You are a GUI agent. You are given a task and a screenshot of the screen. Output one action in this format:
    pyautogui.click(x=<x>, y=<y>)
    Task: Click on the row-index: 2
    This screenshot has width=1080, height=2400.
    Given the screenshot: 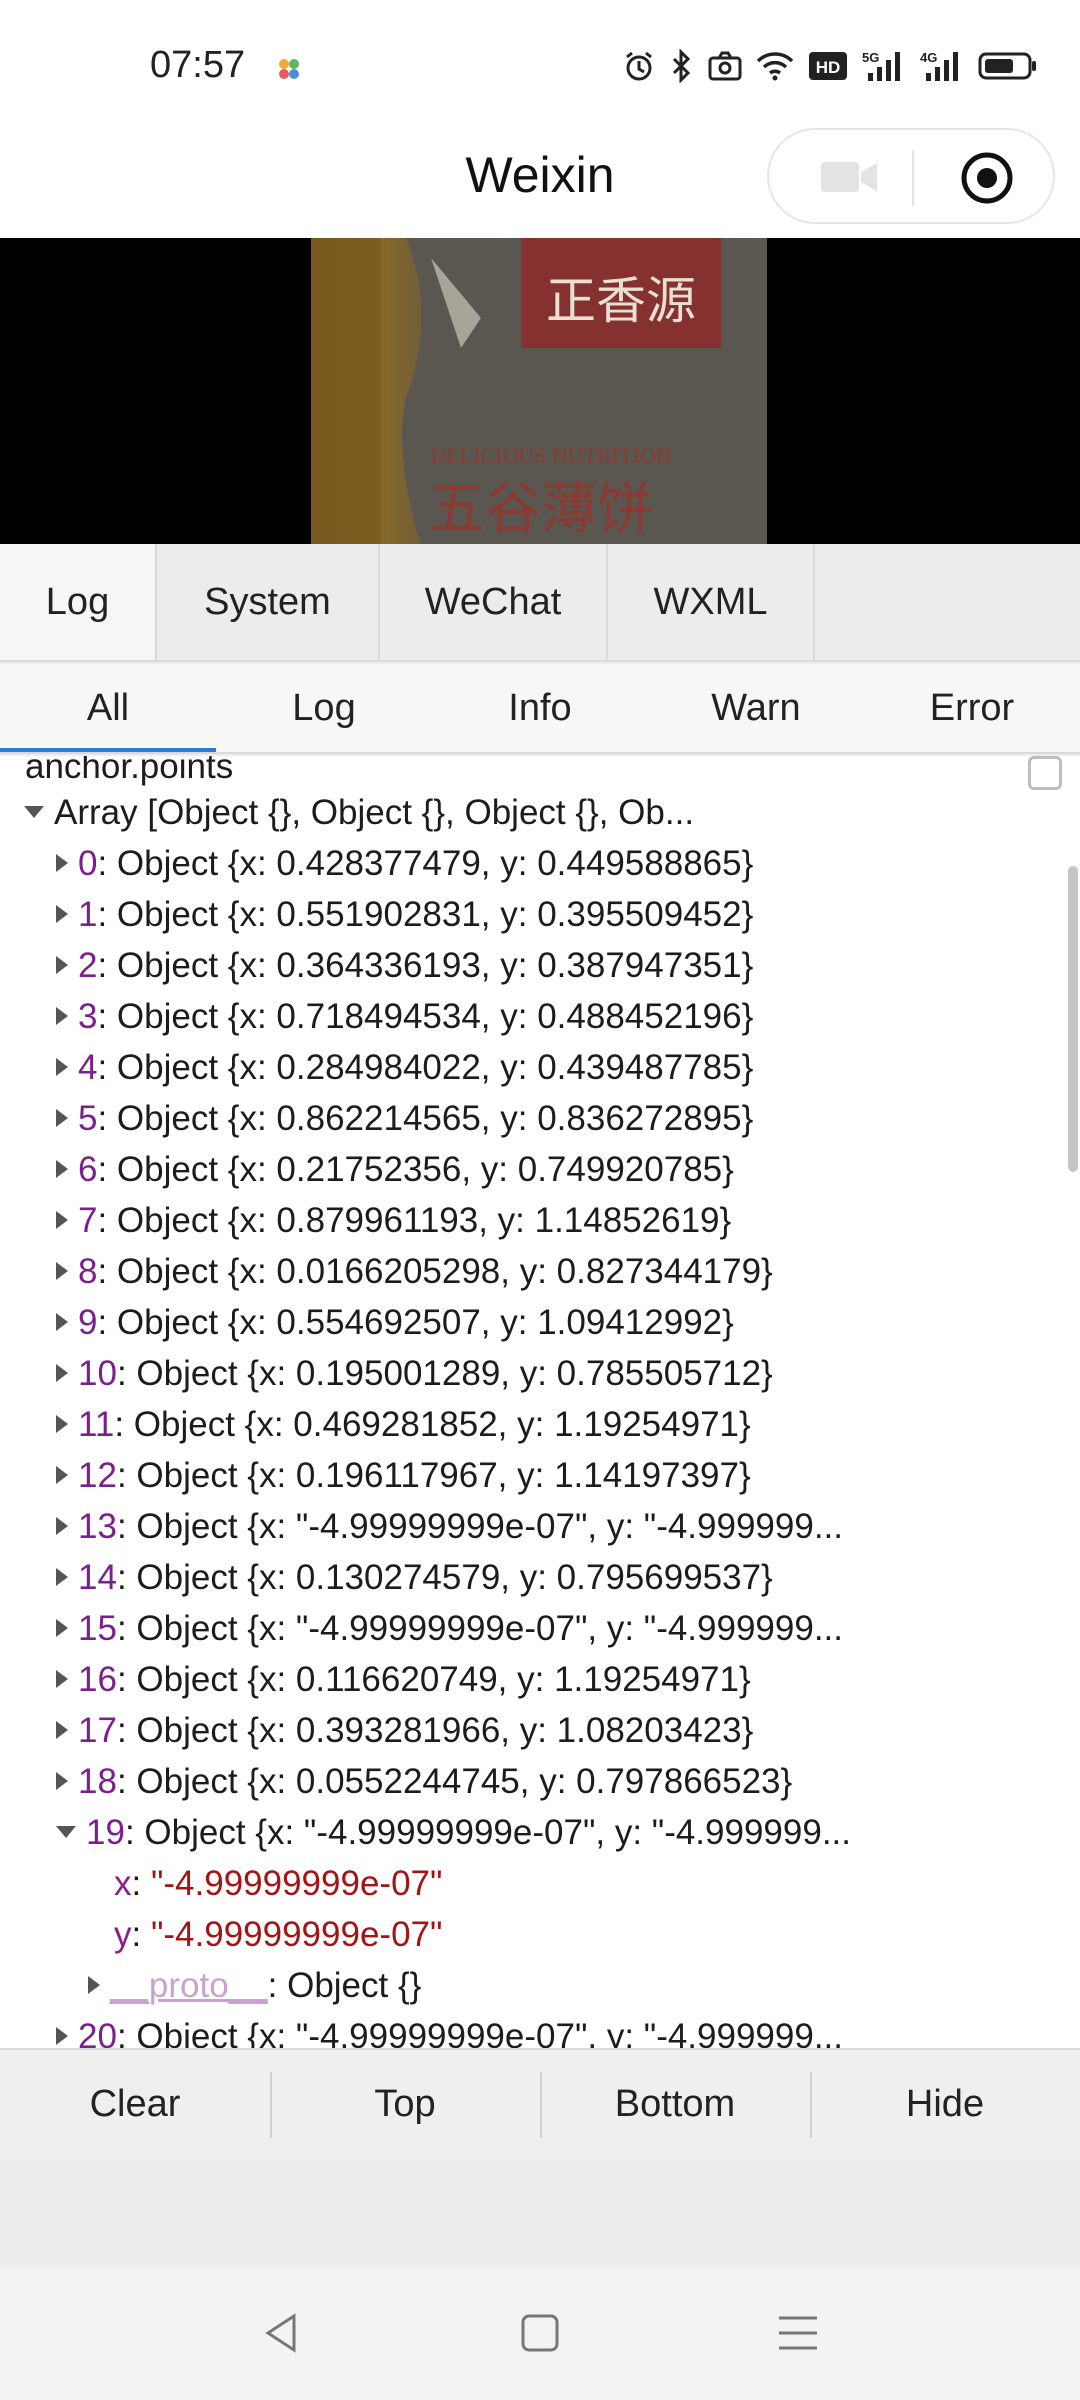 What is the action you would take?
    pyautogui.click(x=88, y=965)
    